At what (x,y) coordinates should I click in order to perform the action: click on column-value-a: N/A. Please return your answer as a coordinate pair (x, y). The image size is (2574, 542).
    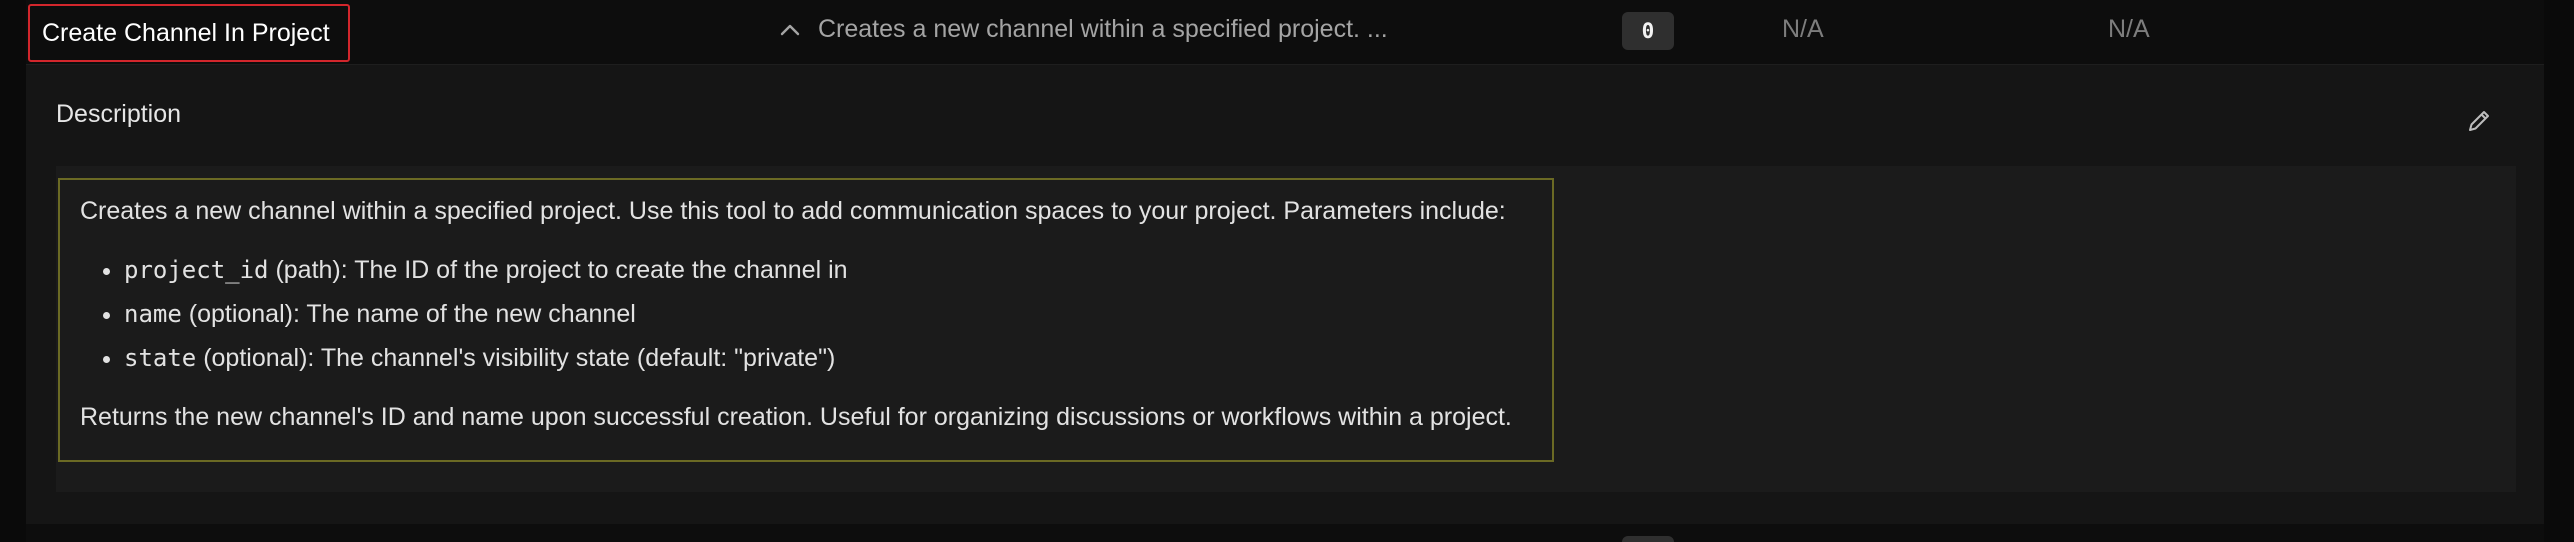
    Looking at the image, I should click on (1803, 29).